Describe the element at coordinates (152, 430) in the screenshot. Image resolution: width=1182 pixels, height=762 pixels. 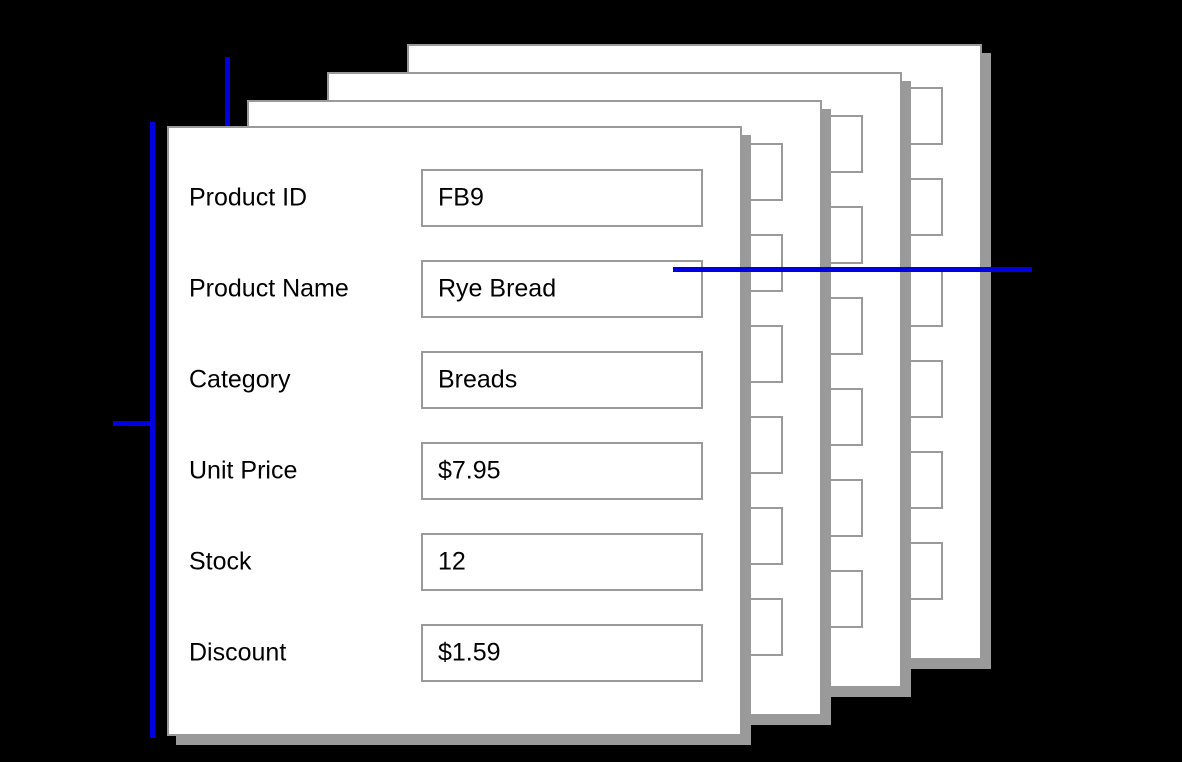
I see `card-height-bracket-line` at that location.